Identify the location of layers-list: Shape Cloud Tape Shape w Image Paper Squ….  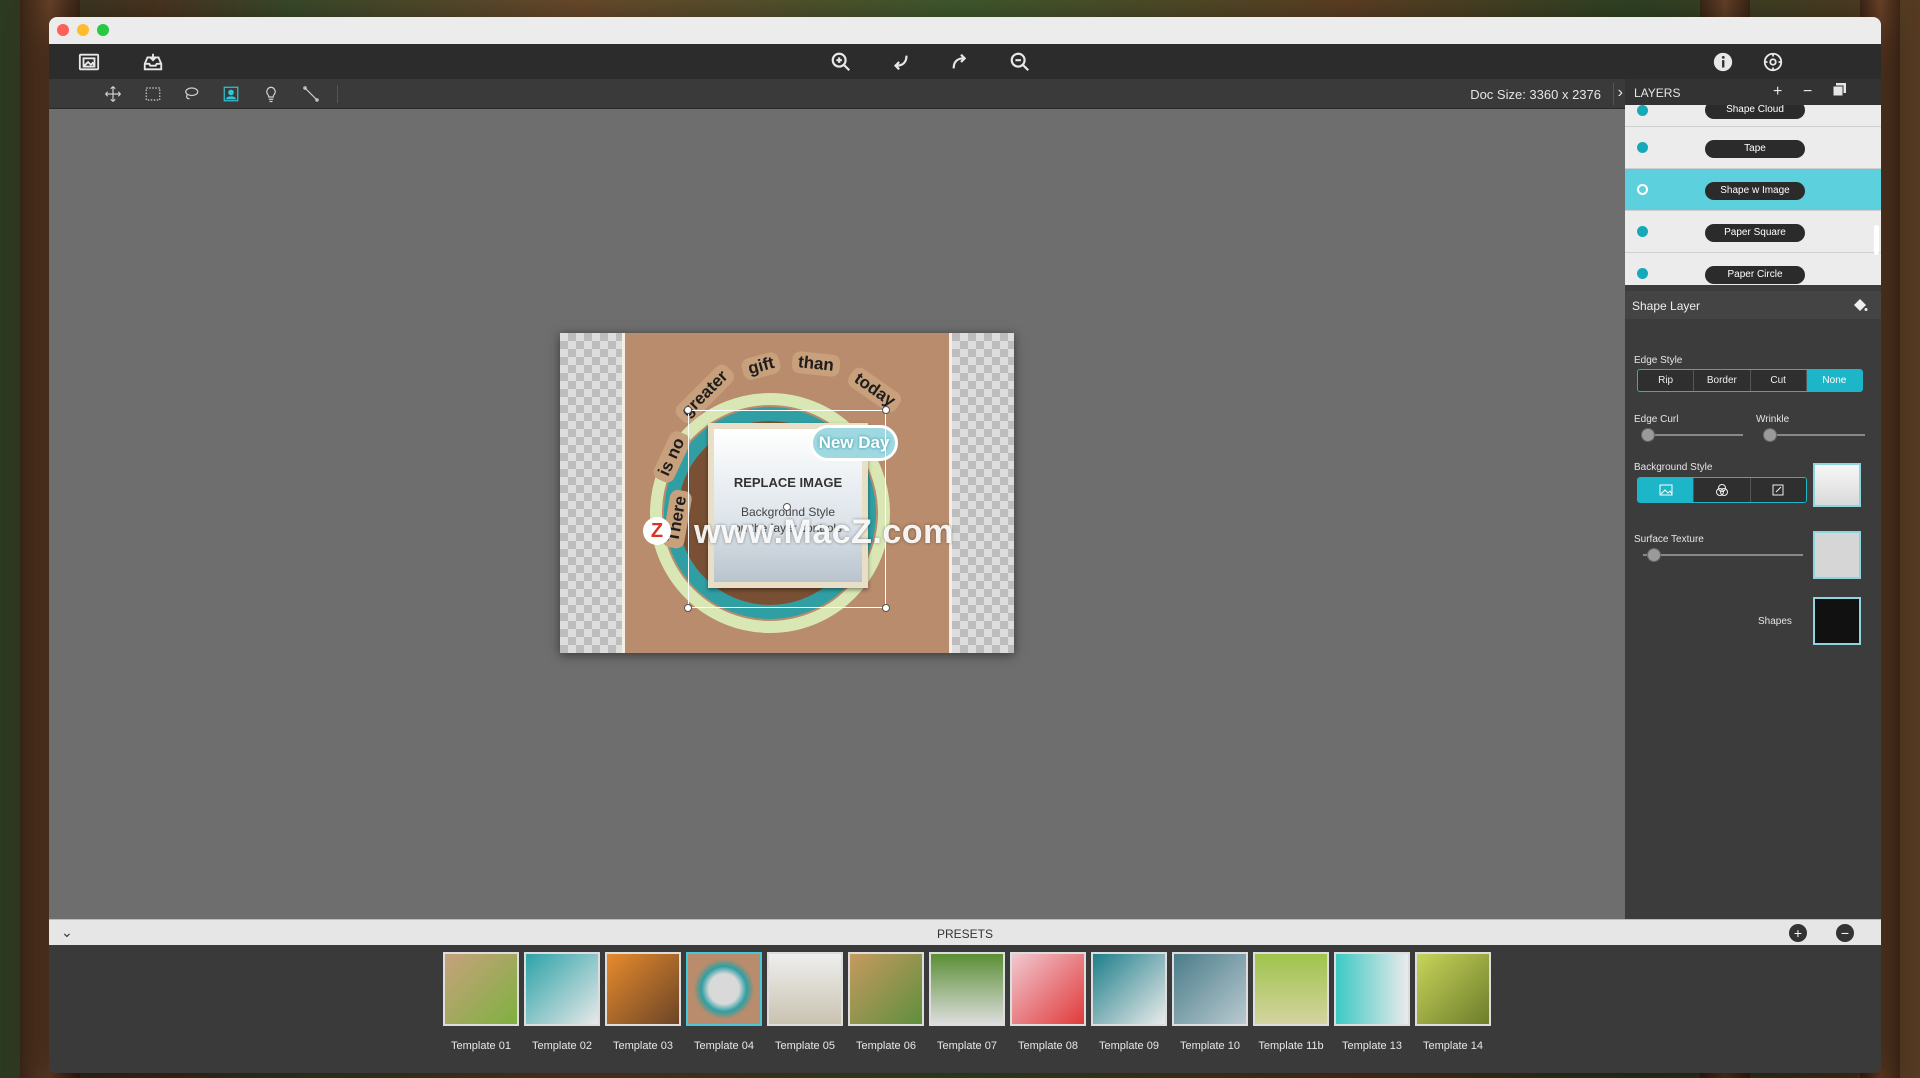
(1753, 195).